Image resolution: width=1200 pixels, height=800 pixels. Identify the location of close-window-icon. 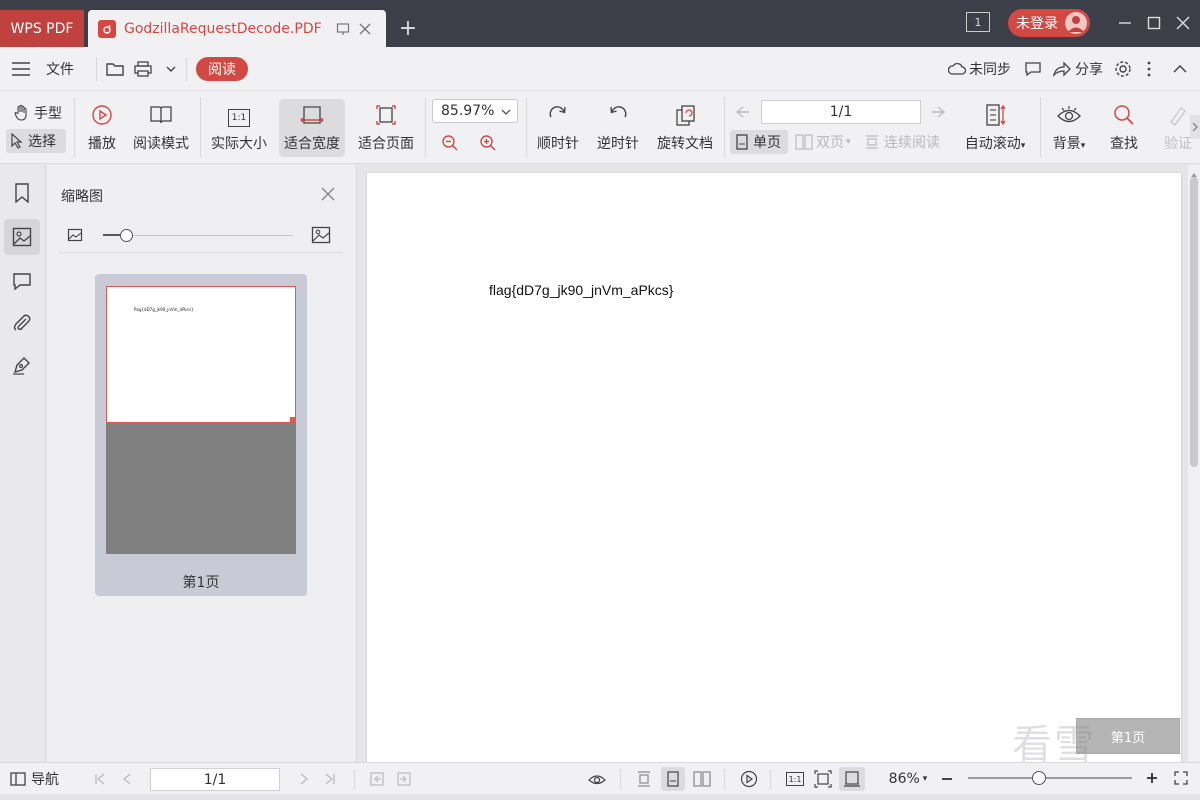
(1183, 23).